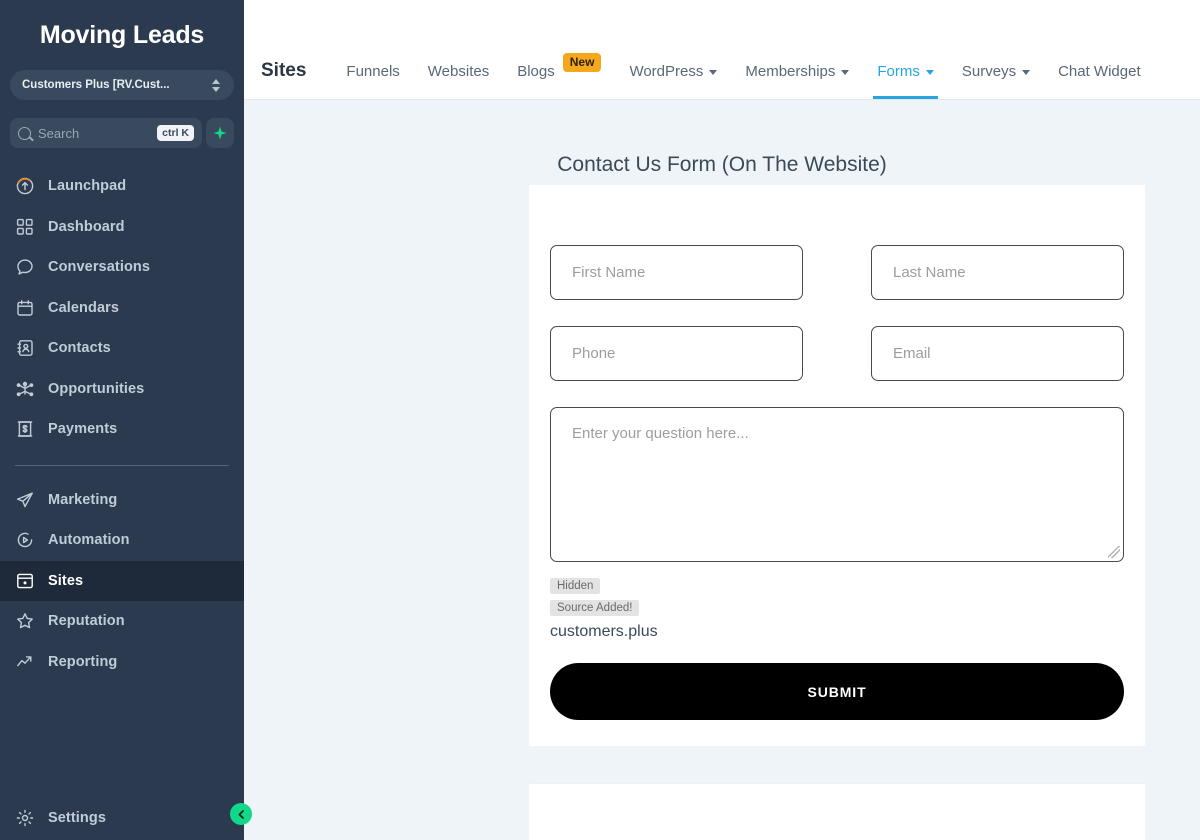  Describe the element at coordinates (86, 226) in the screenshot. I see `sidebar-item-label: Dashboard` at that location.